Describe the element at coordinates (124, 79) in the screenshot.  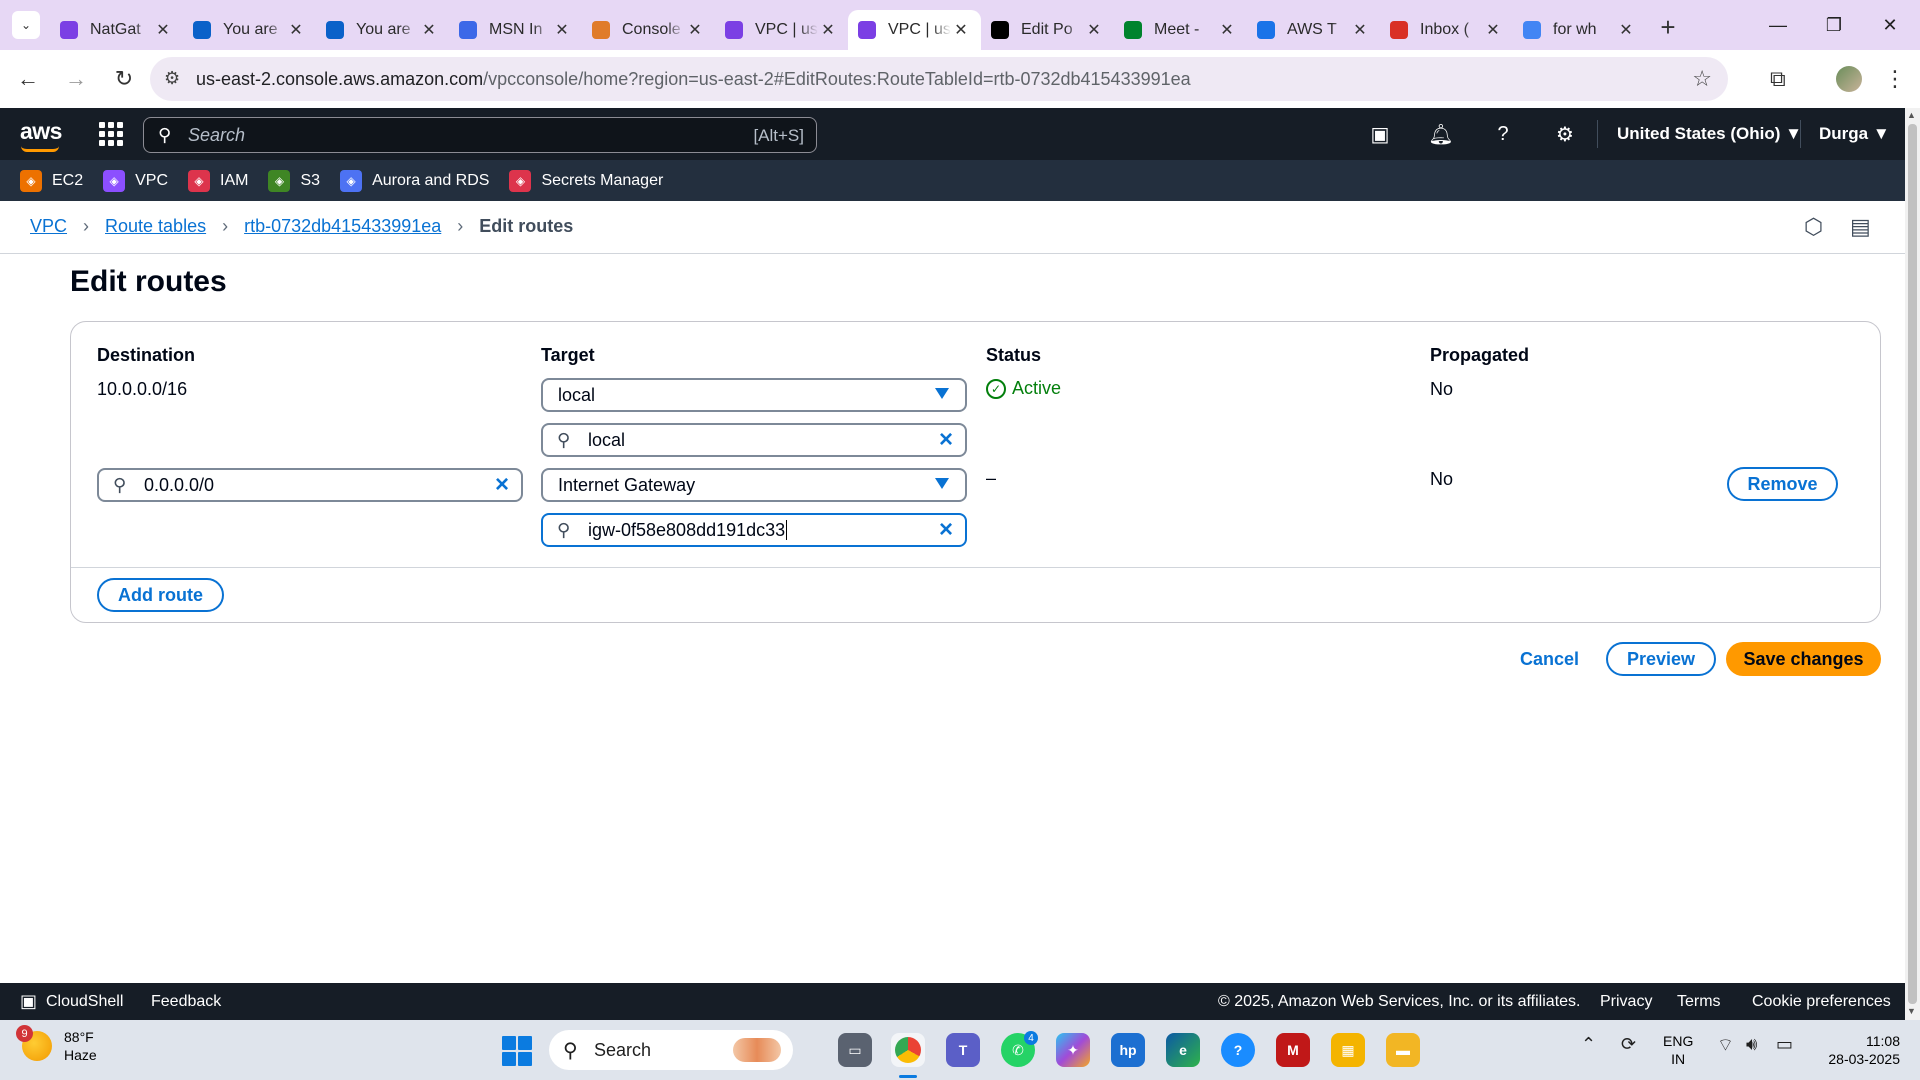
I see `reload-icon: ↻` at that location.